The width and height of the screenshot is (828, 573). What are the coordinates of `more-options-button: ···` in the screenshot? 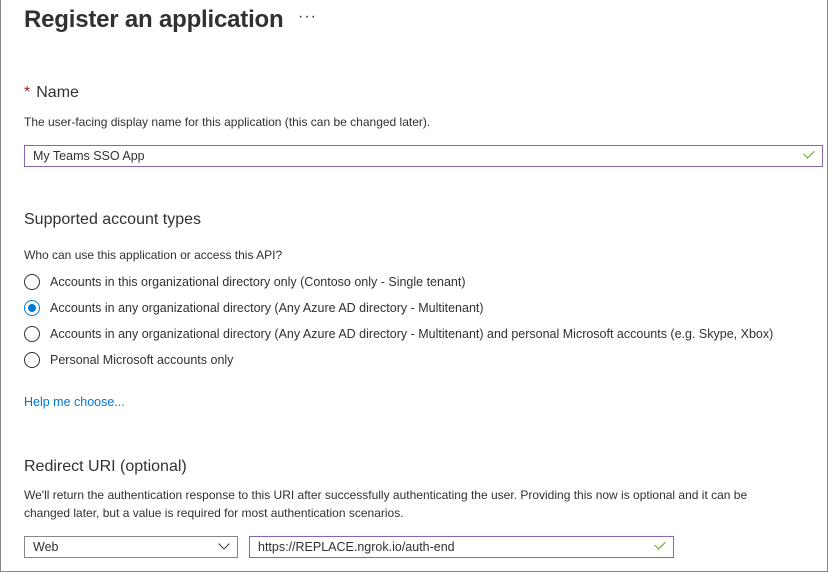 It's located at (307, 17).